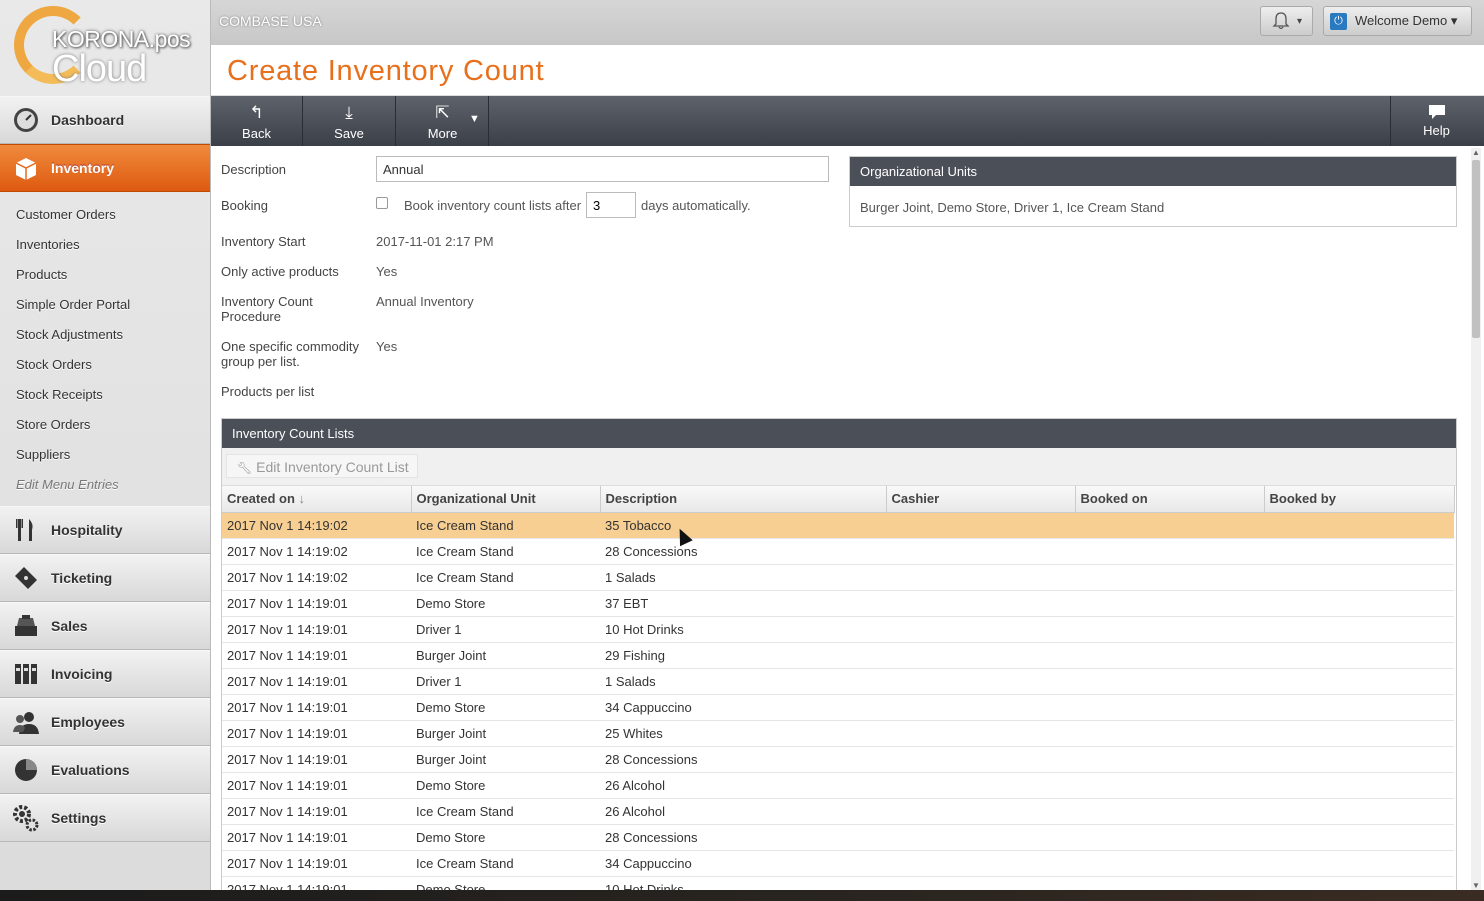 The height and width of the screenshot is (901, 1484). What do you see at coordinates (1359, 499) in the screenshot?
I see `column-booked-by: Booked by` at bounding box center [1359, 499].